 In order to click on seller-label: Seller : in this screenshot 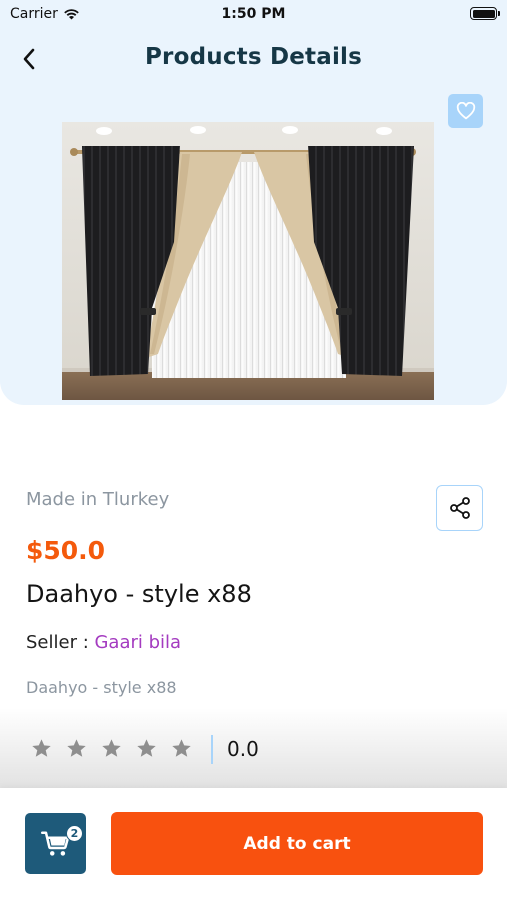, I will do `click(60, 642)`.